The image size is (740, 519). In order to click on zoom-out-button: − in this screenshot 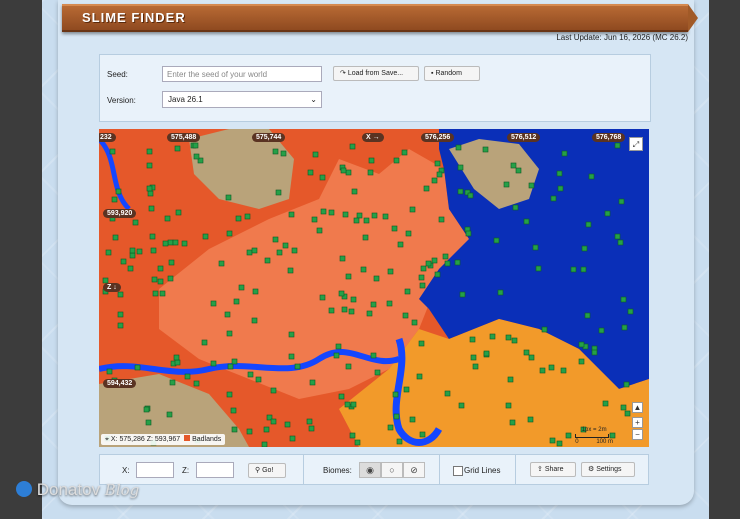, I will do `click(637, 434)`.